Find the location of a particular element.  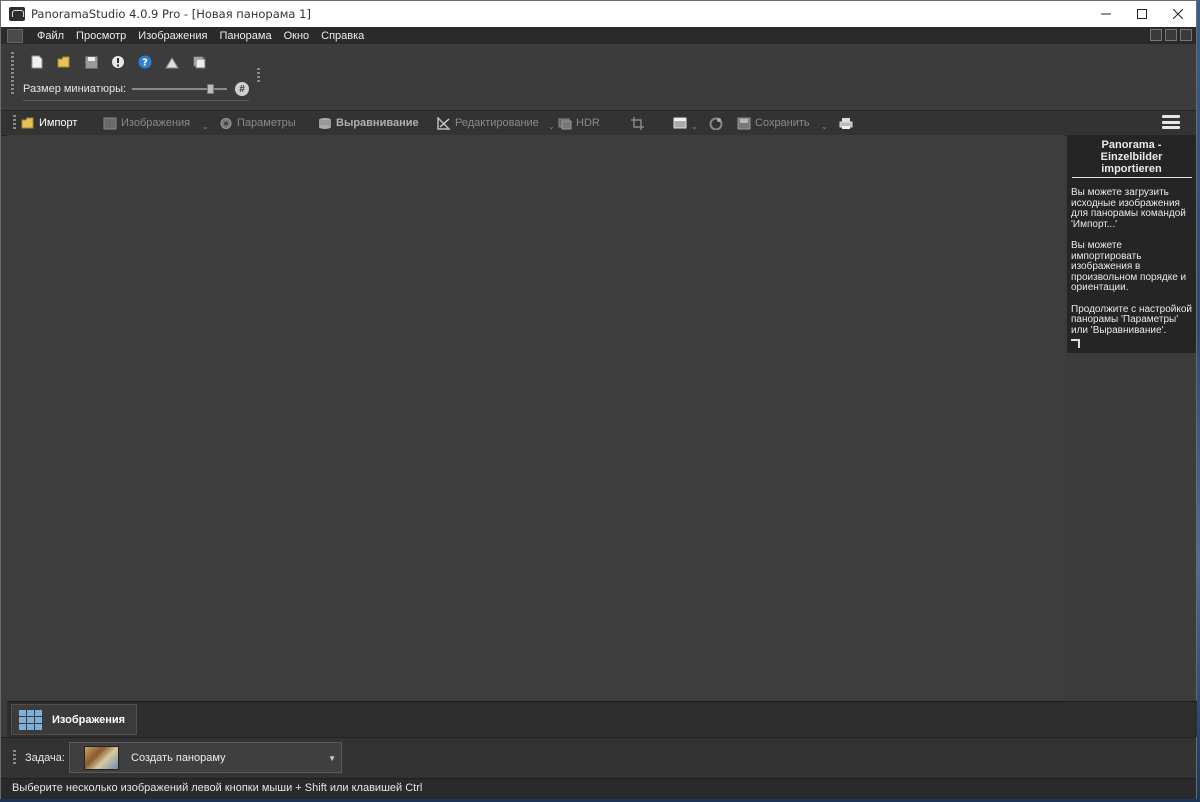

images-button: Изображения is located at coordinates (146, 123).